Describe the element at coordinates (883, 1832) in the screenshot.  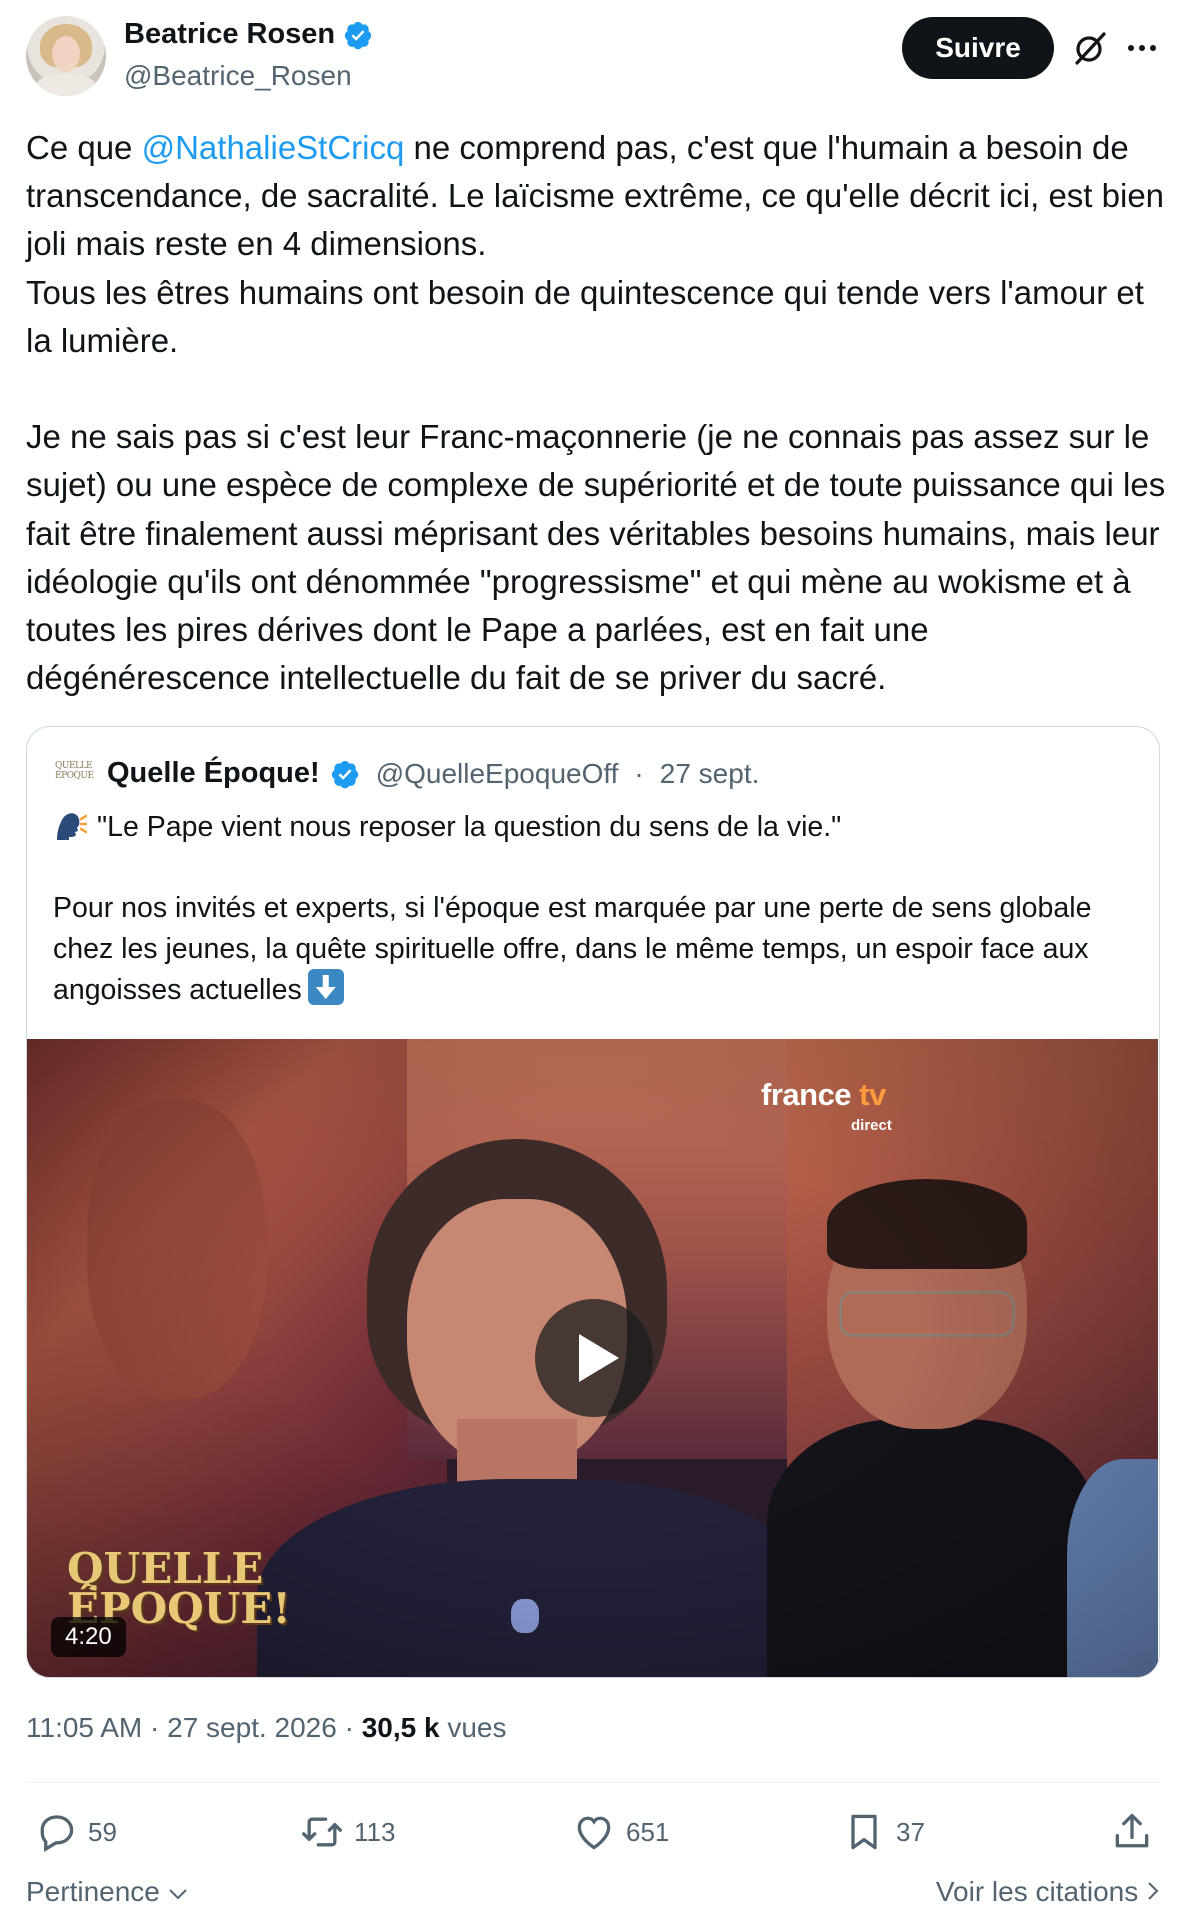
I see `bookmark-button: 37` at that location.